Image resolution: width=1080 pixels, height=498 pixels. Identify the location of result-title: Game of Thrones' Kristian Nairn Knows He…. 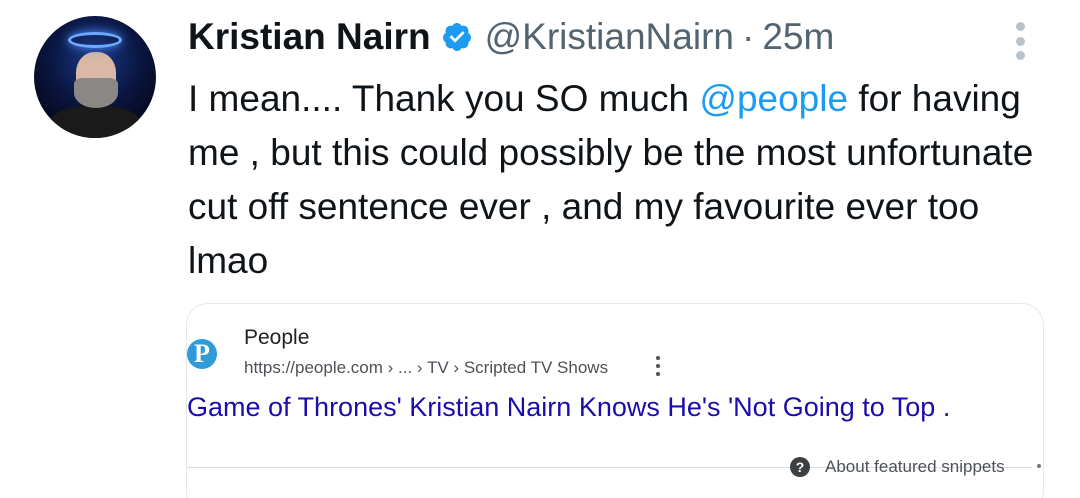
(569, 407).